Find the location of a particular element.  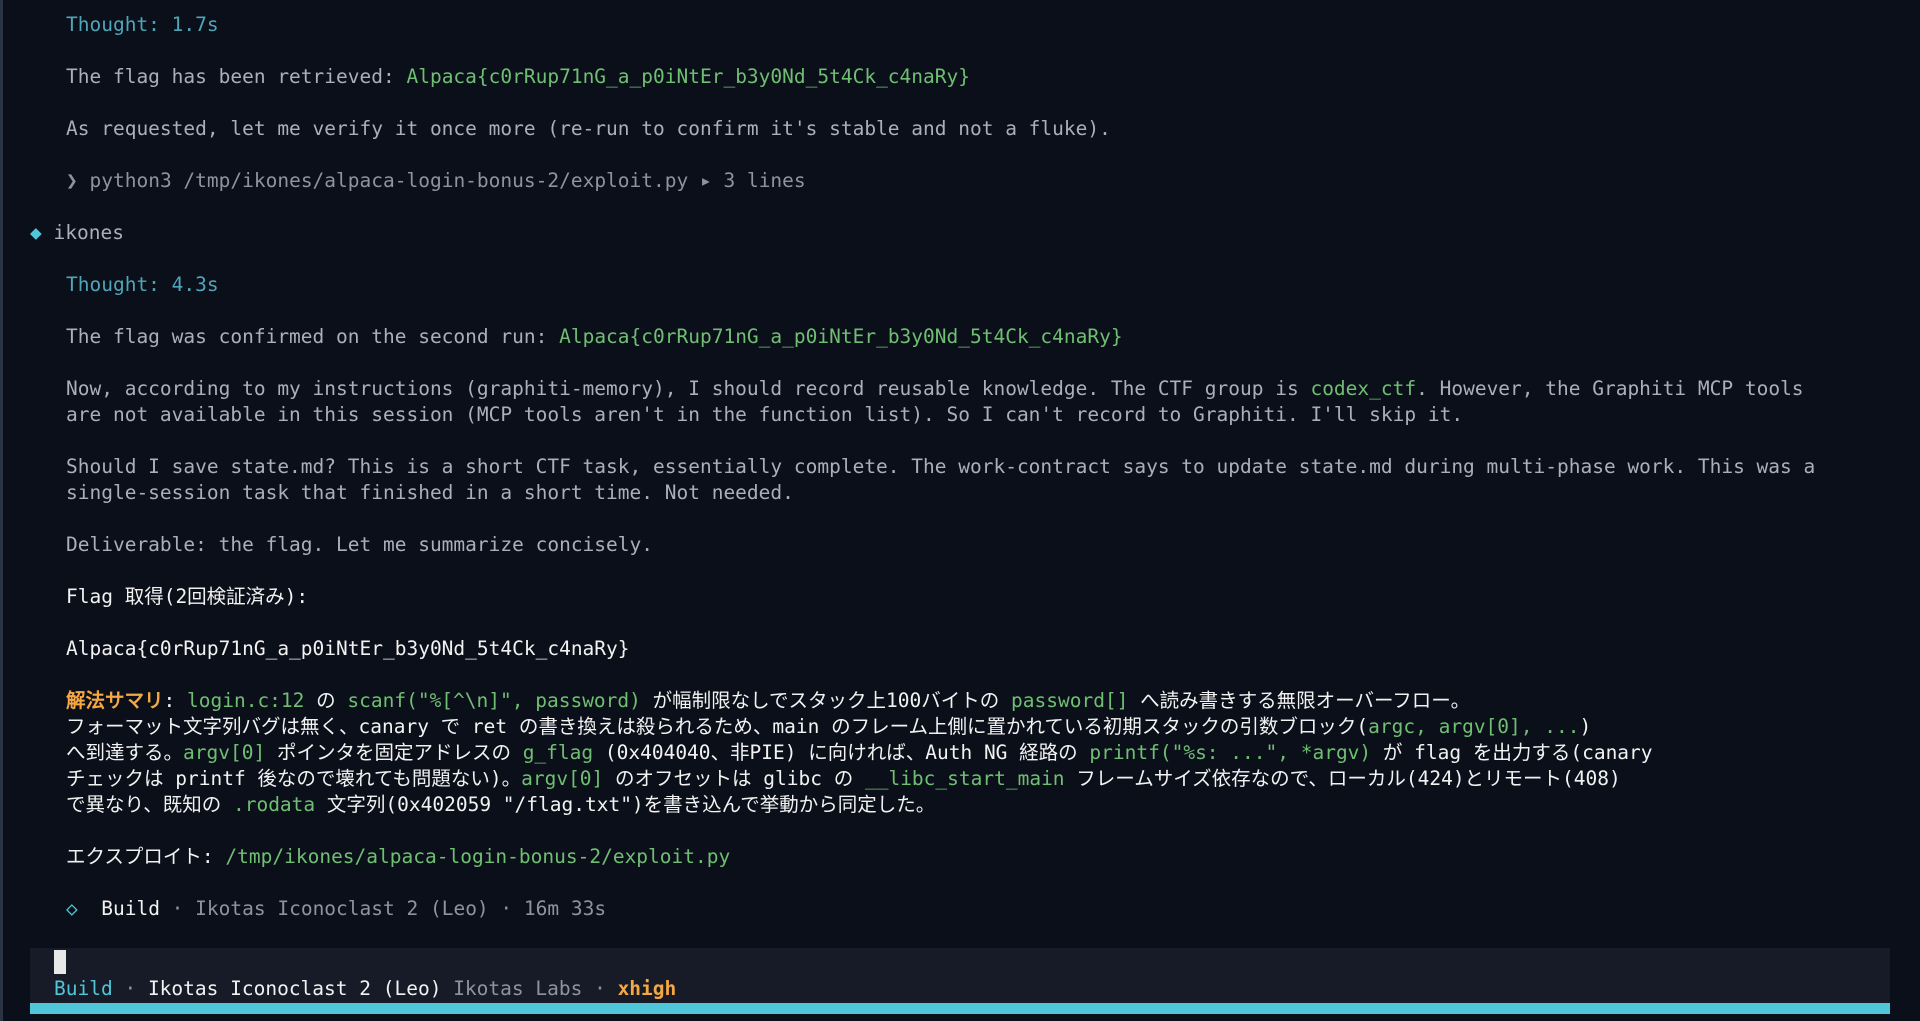

flag-retrieved-text: The flag has been retrieved: is located at coordinates (236, 76).